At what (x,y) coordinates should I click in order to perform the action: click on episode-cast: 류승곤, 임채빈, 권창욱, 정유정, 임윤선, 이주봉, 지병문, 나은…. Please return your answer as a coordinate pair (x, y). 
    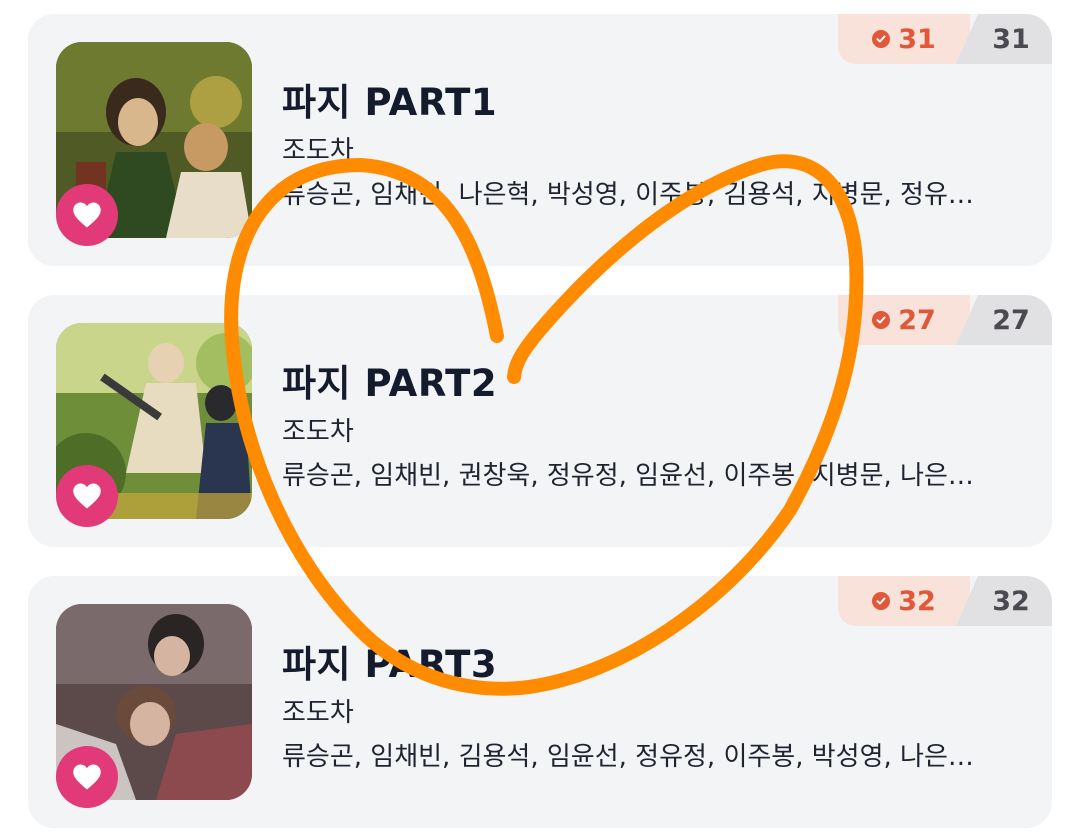
    Looking at the image, I should click on (628, 476).